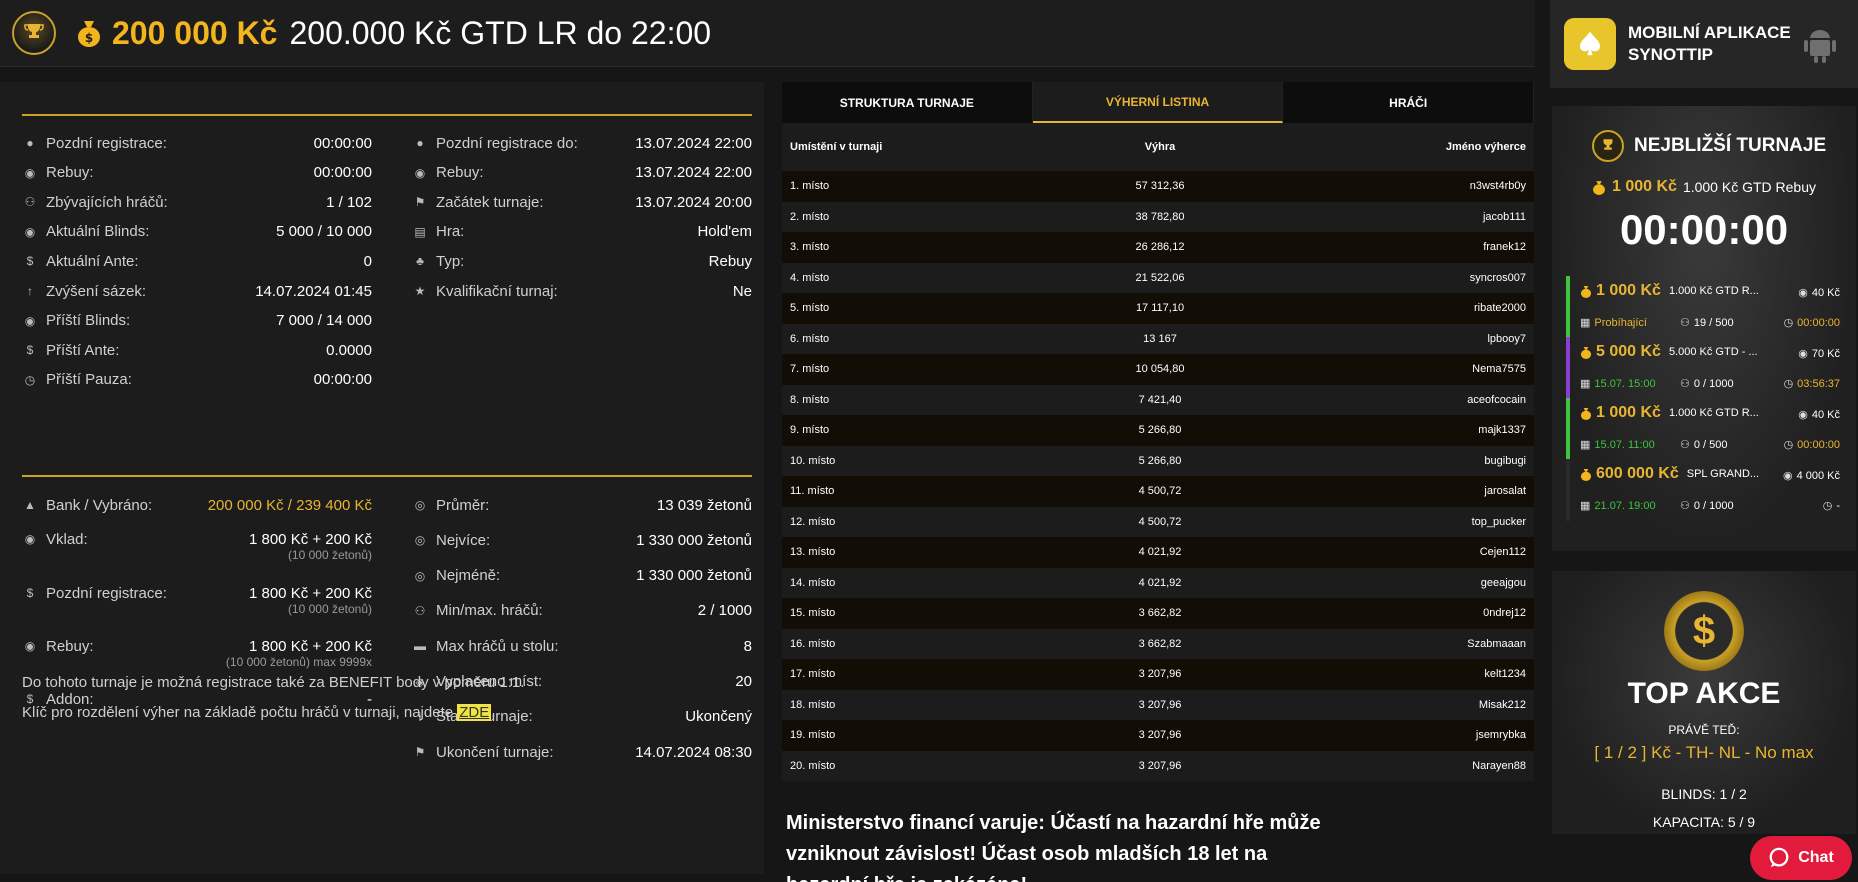  I want to click on tab-players: HRÁČI, so click(1409, 102).